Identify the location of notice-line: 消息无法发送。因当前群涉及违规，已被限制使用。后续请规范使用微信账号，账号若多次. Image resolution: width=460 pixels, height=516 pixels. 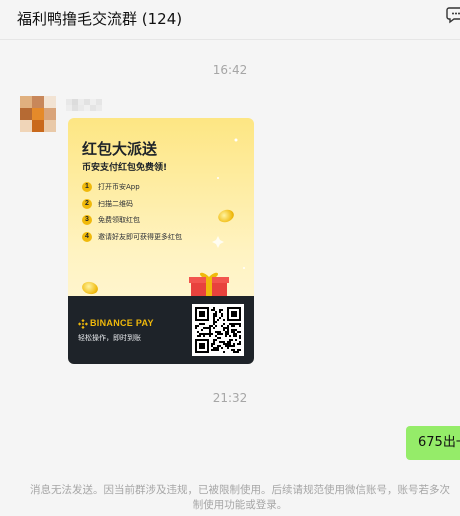
(240, 490).